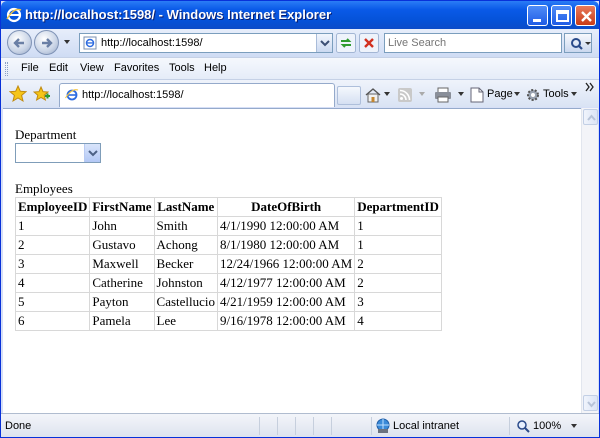  Describe the element at coordinates (574, 94) in the screenshot. I see `tools-dropdown-arrow` at that location.